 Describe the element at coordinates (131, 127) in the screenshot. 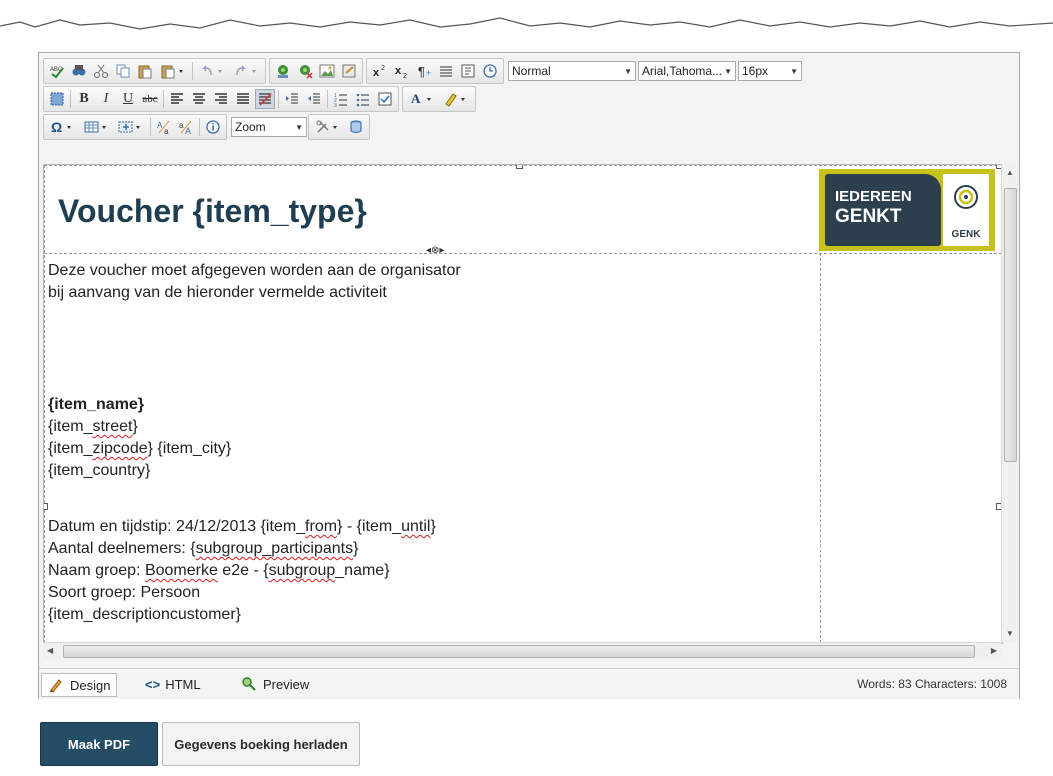

I see `insert-element-icon` at that location.